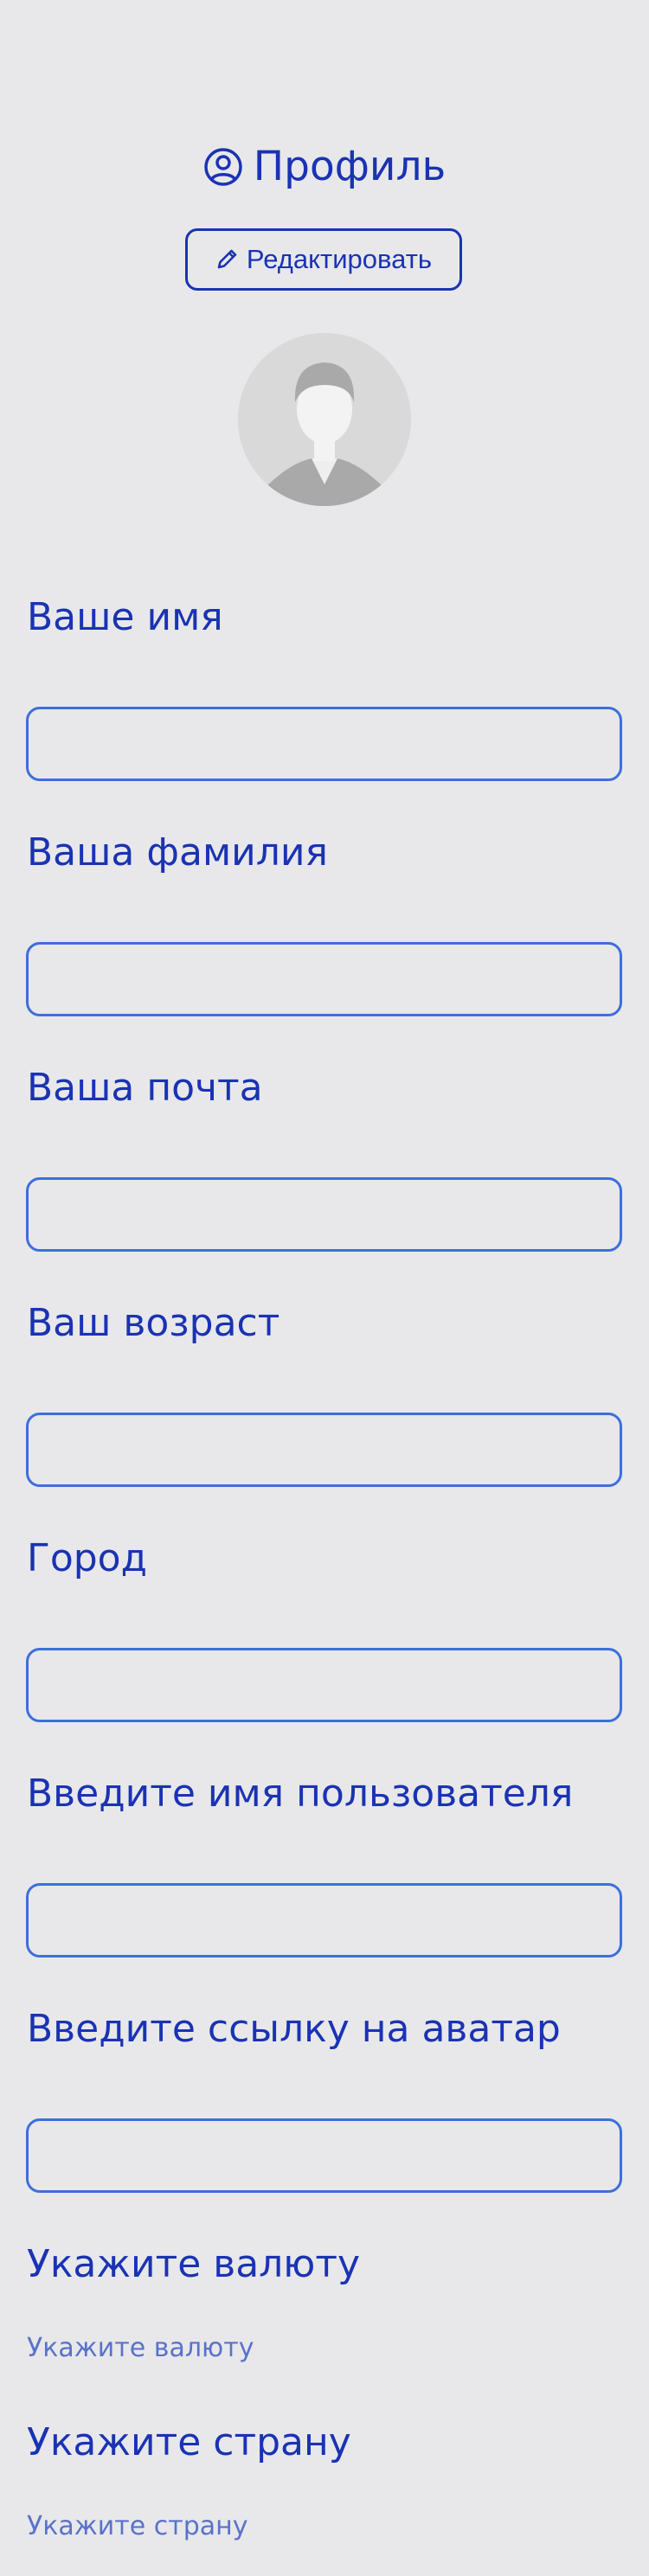 The image size is (649, 2576). Describe the element at coordinates (137, 2526) in the screenshot. I see `country-select: Укажите страну` at that location.